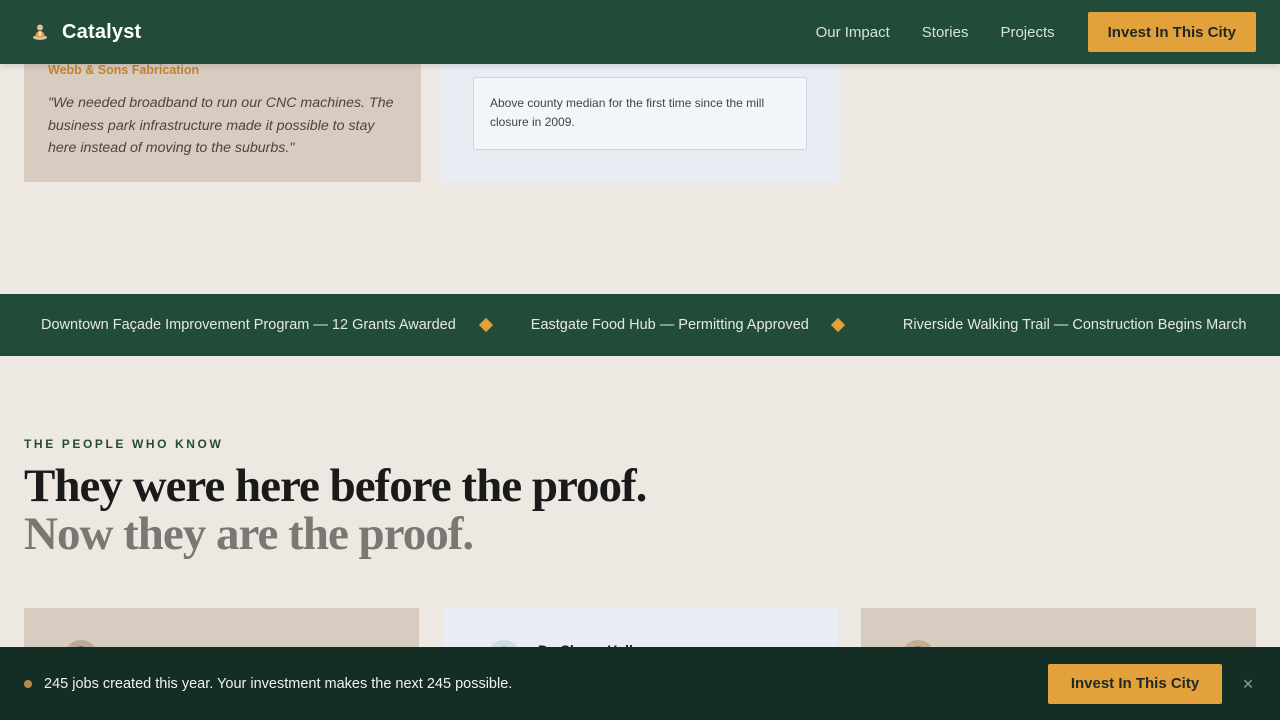 This screenshot has height=720, width=1280. What do you see at coordinates (249, 534) in the screenshot?
I see `headline-line-2: Now they are the proof.` at bounding box center [249, 534].